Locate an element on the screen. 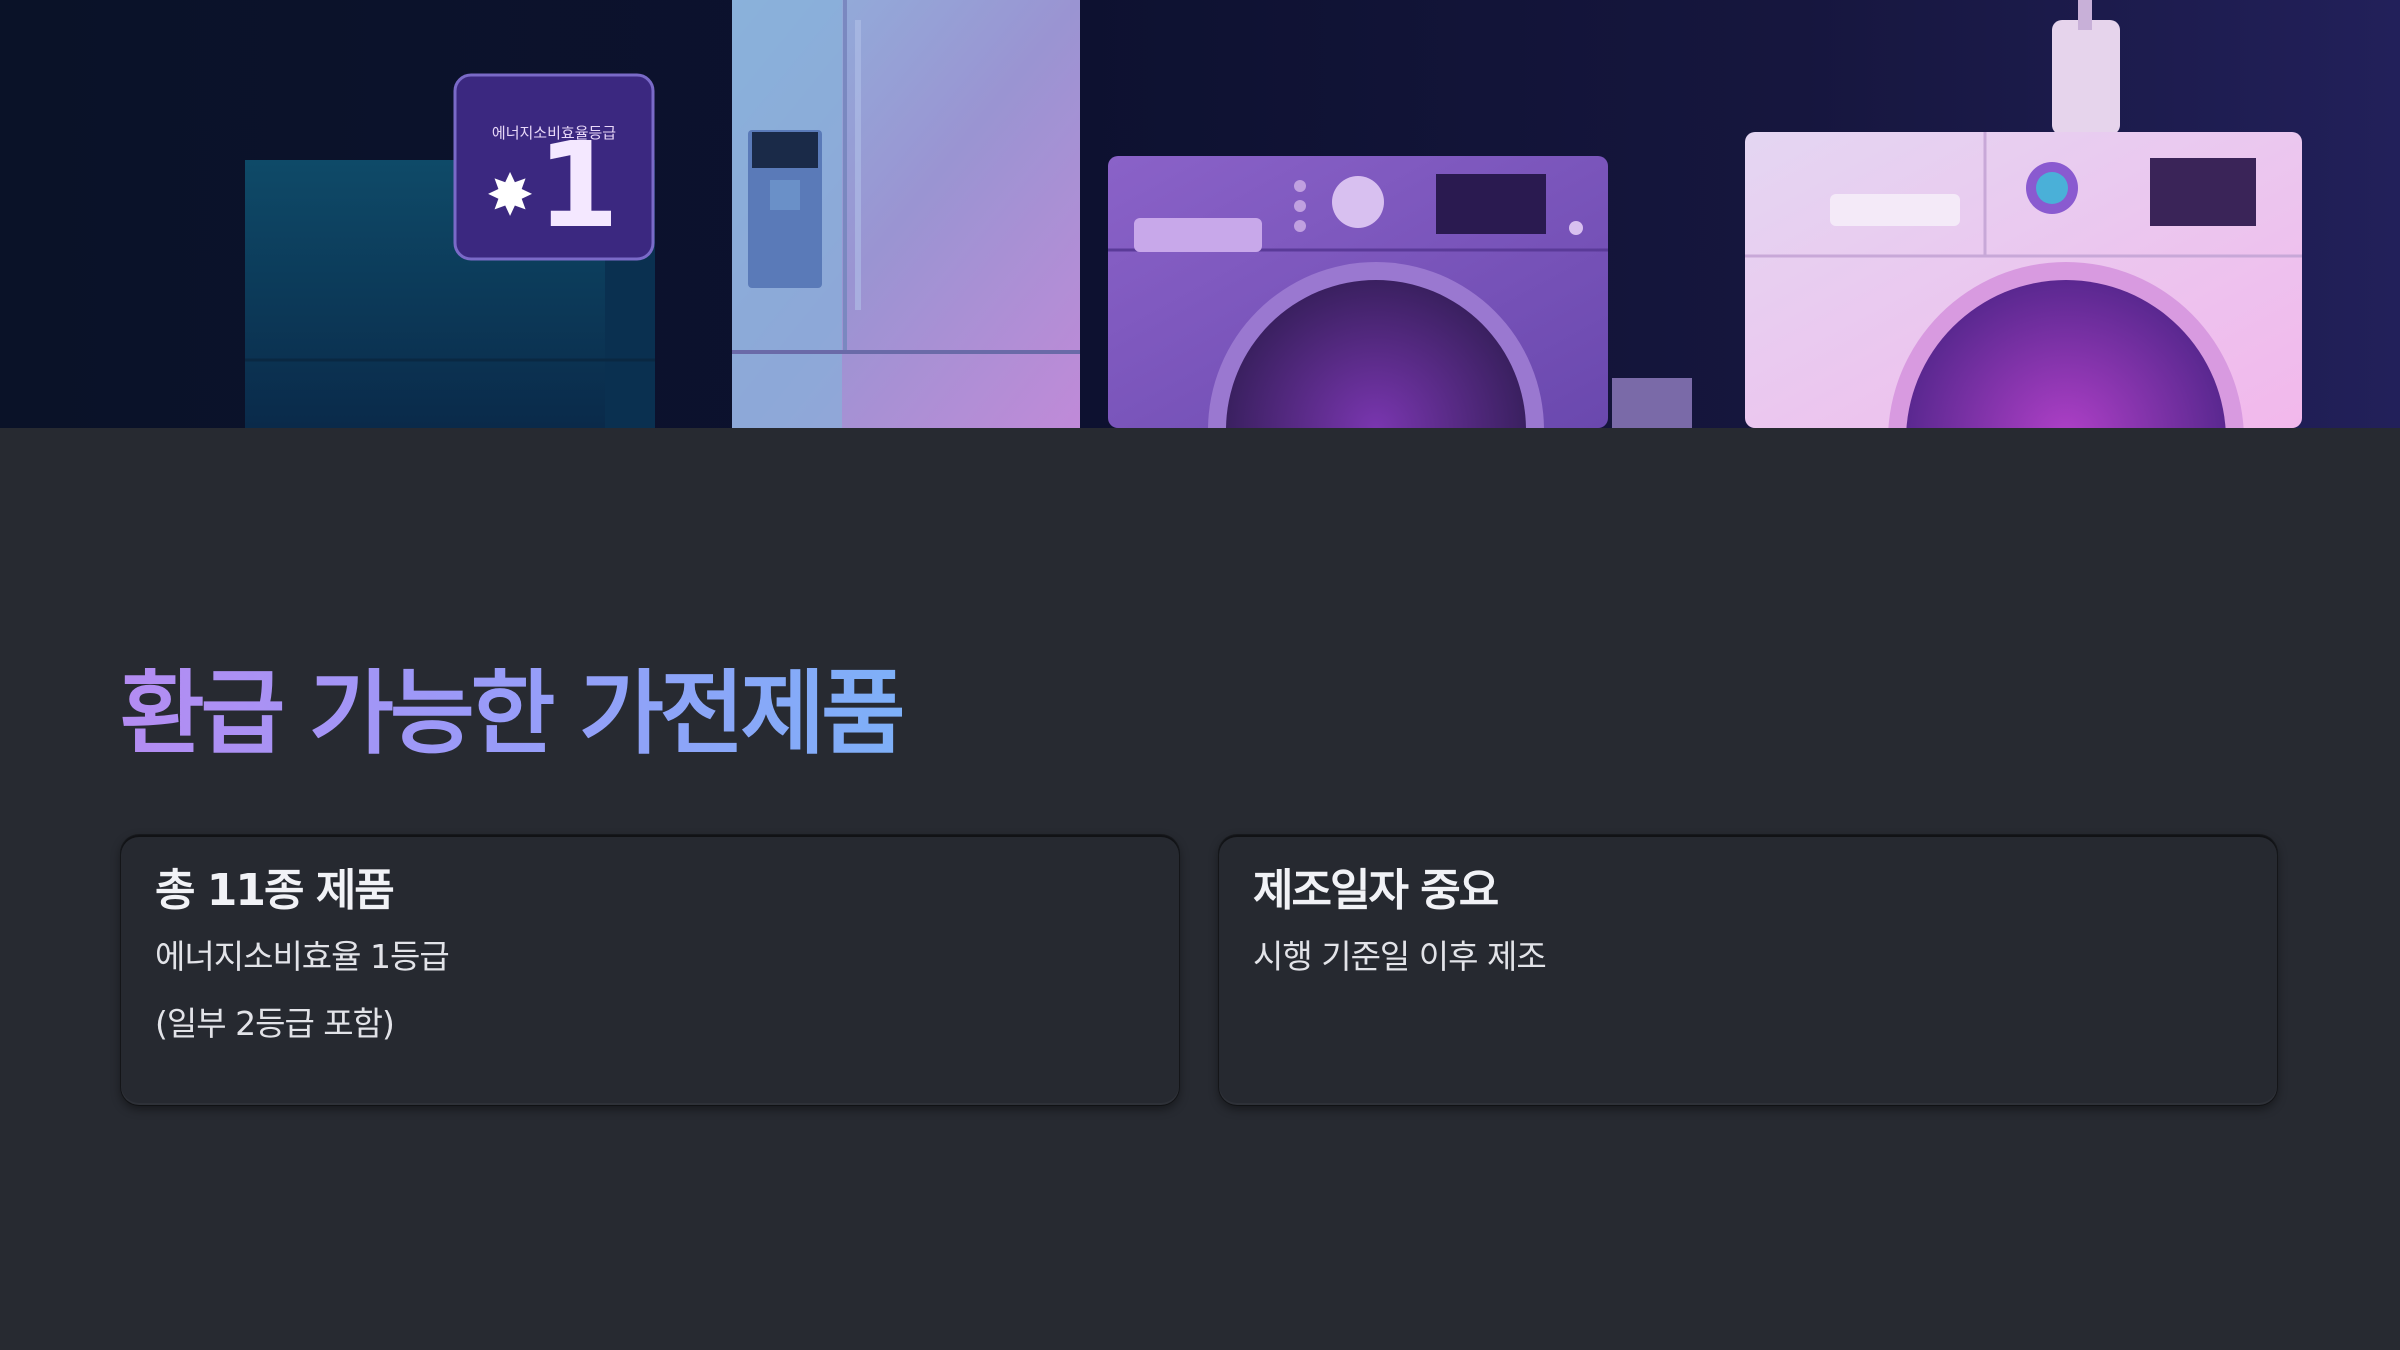 This screenshot has height=1350, width=2400. sparkle-icon: ✸ is located at coordinates (510, 195).